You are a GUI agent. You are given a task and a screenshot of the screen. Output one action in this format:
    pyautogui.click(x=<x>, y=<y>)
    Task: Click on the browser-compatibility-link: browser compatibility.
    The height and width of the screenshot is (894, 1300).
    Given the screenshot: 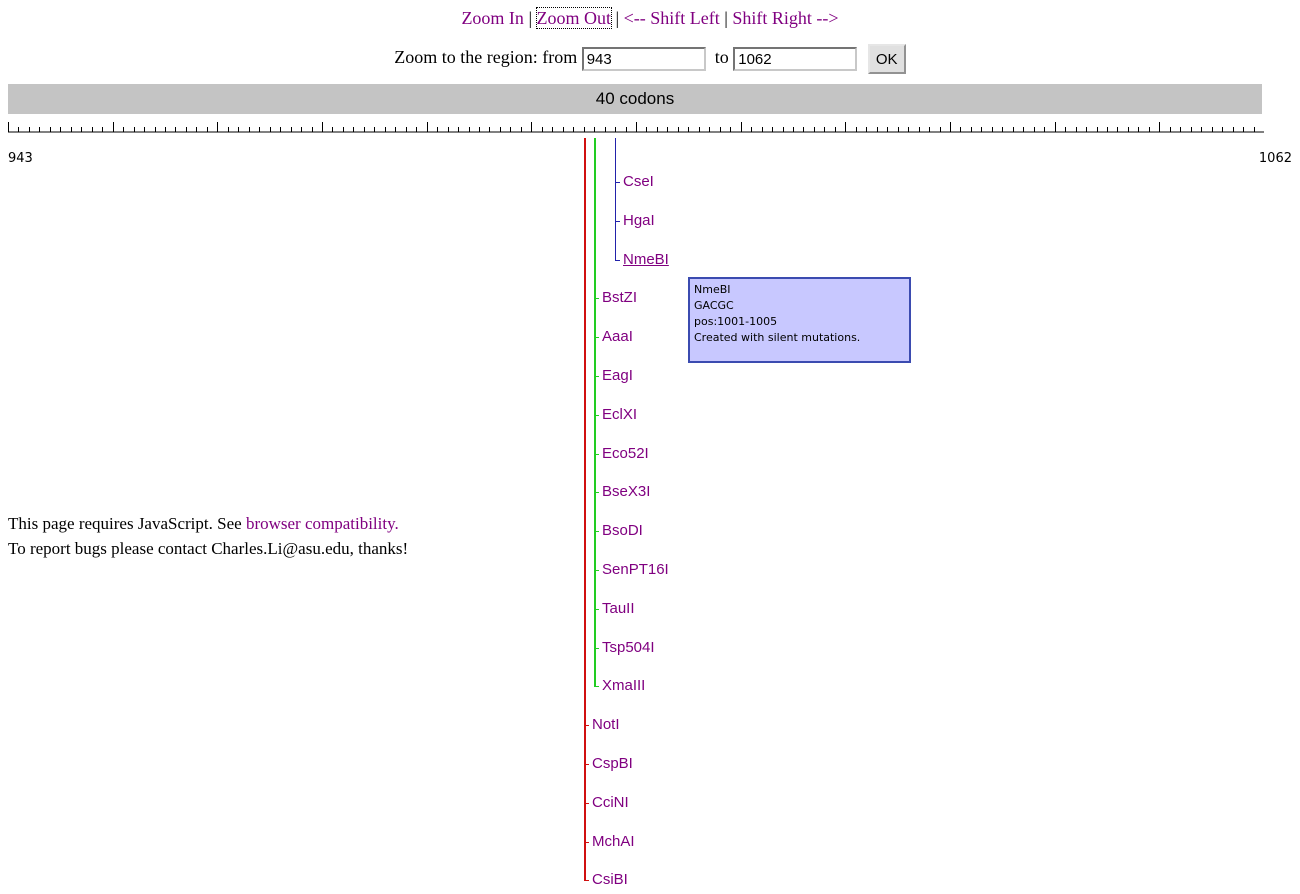 What is the action you would take?
    pyautogui.click(x=322, y=523)
    